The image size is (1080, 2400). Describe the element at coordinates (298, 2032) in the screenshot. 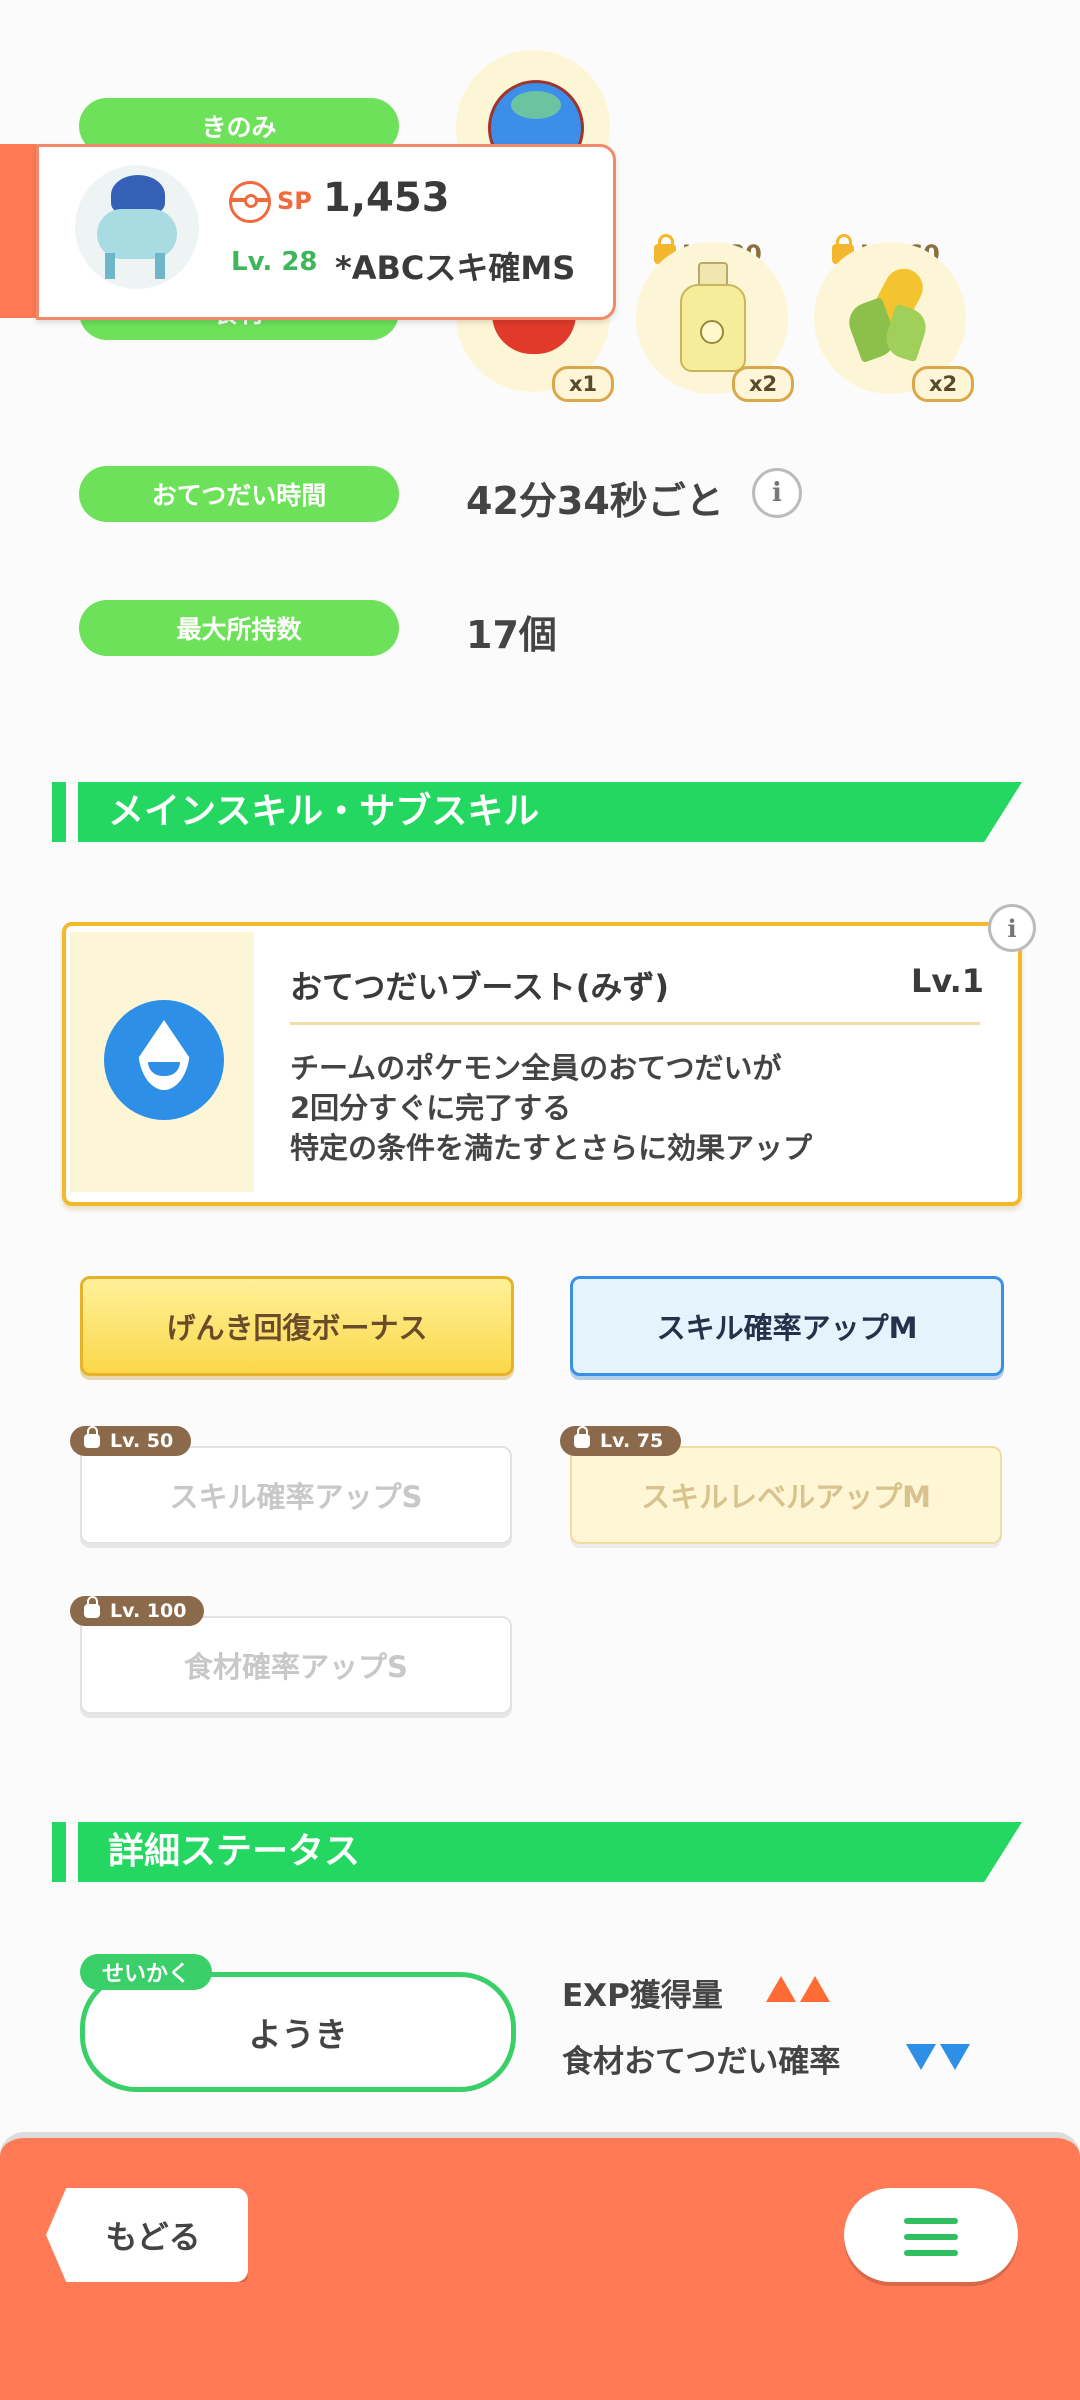

I see `nature-box: ようき` at that location.